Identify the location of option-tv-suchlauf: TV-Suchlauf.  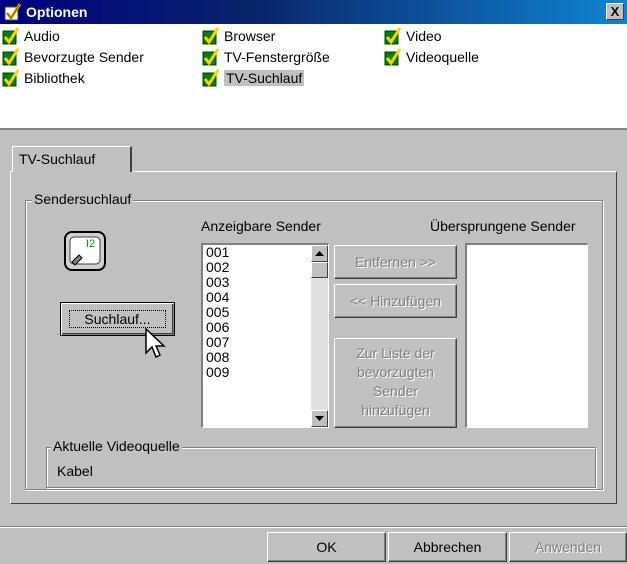
(253, 78).